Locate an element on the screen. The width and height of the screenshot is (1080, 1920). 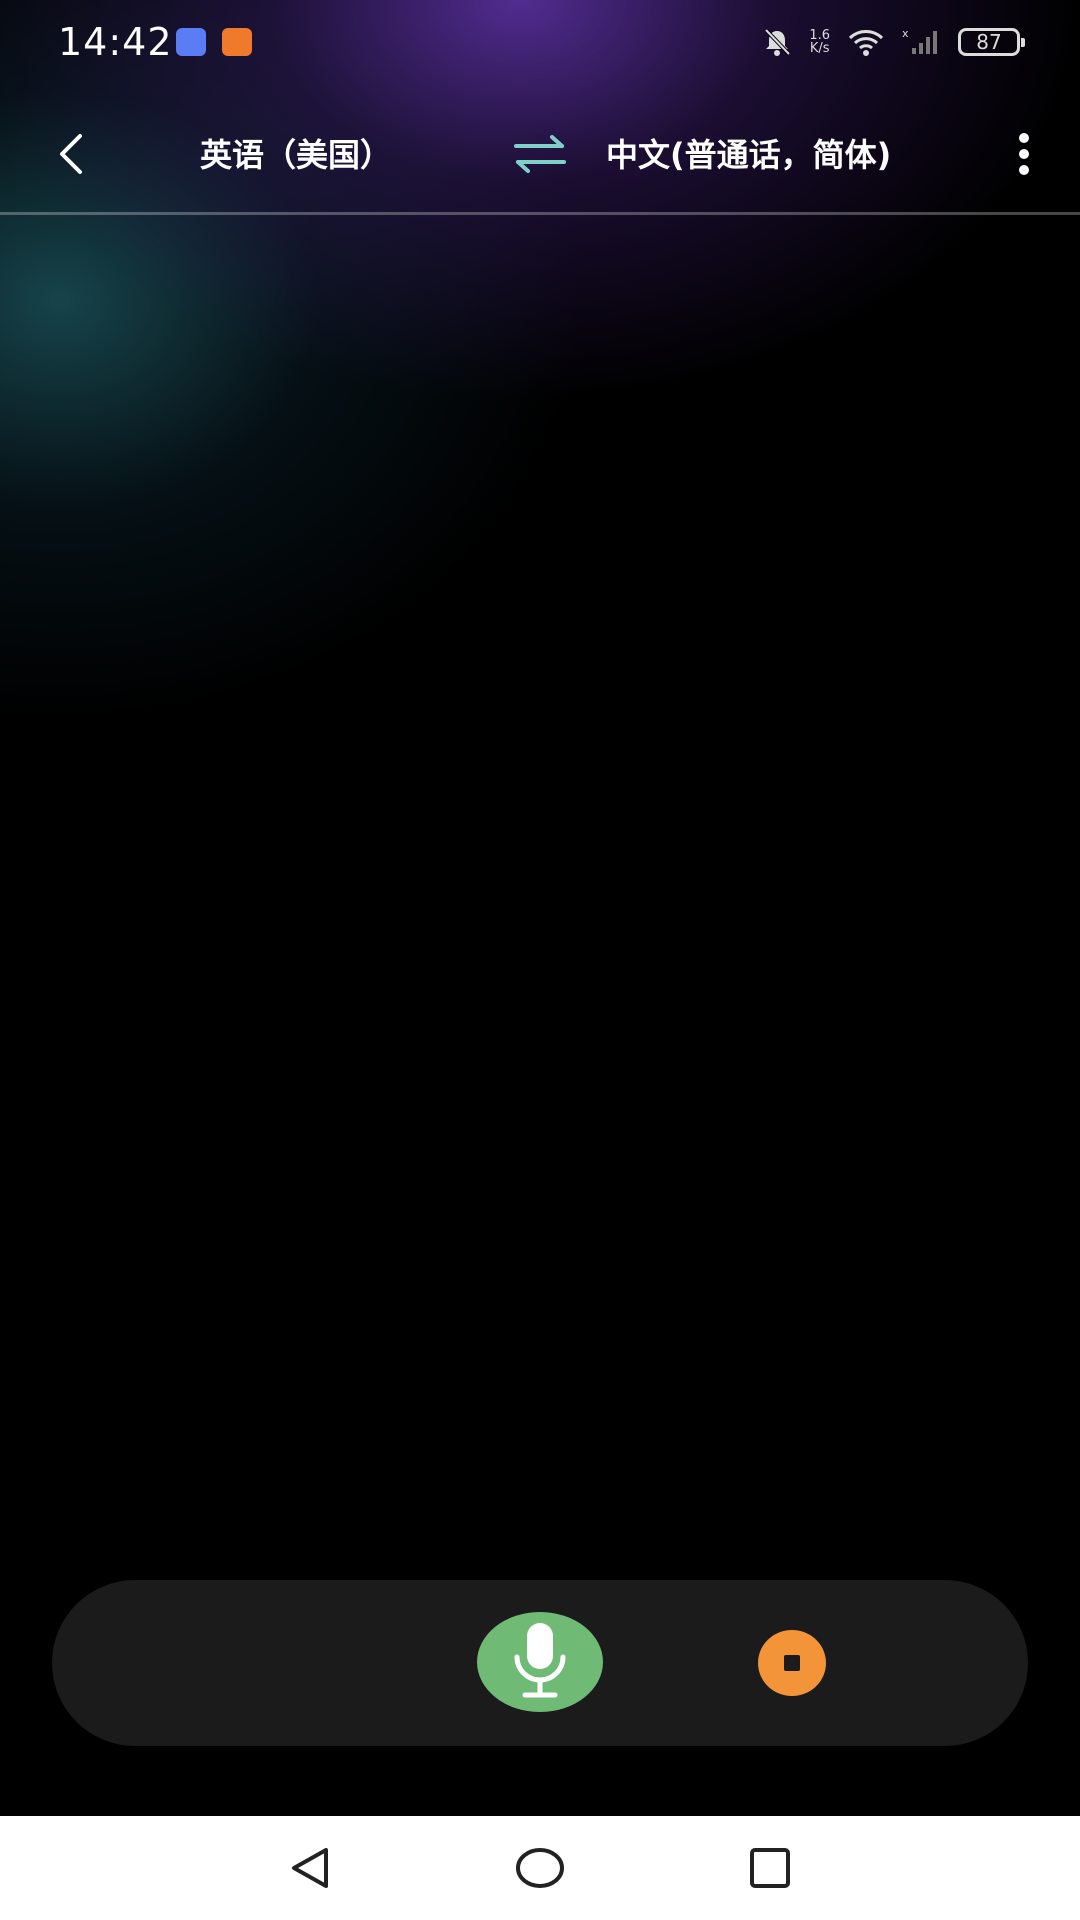
more-options-button is located at coordinates (1024, 154).